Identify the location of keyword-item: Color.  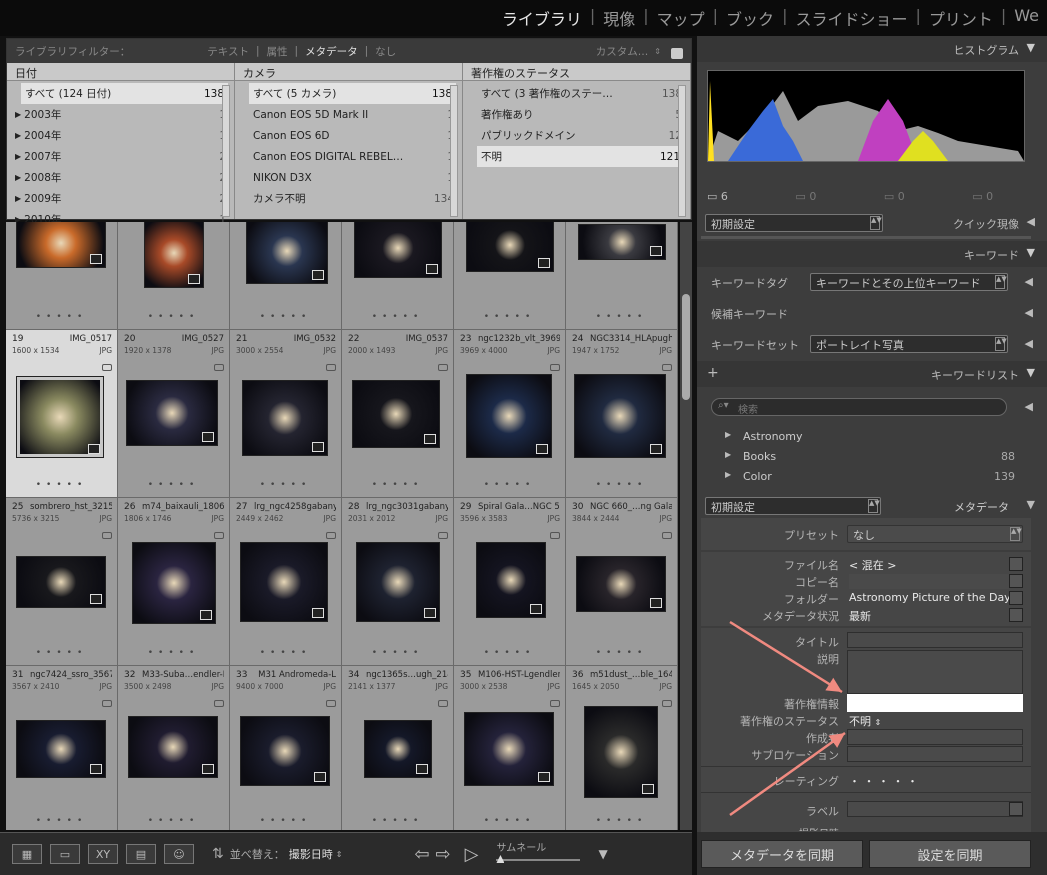
(757, 476).